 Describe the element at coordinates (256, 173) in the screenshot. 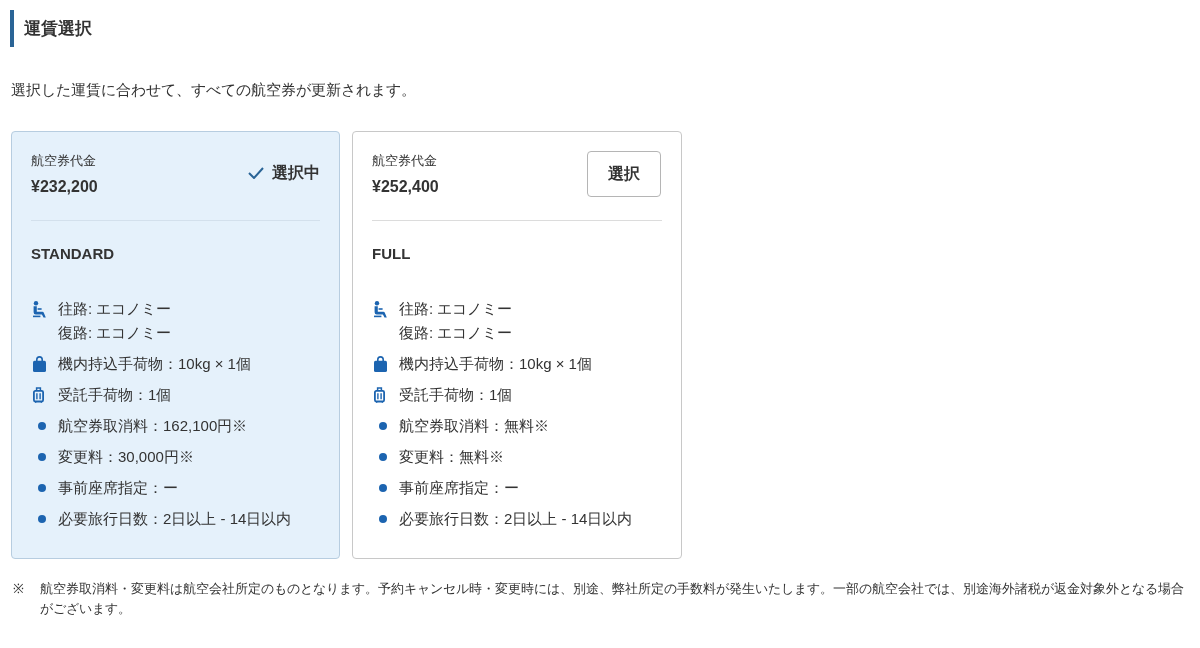

I see `check-icon` at that location.